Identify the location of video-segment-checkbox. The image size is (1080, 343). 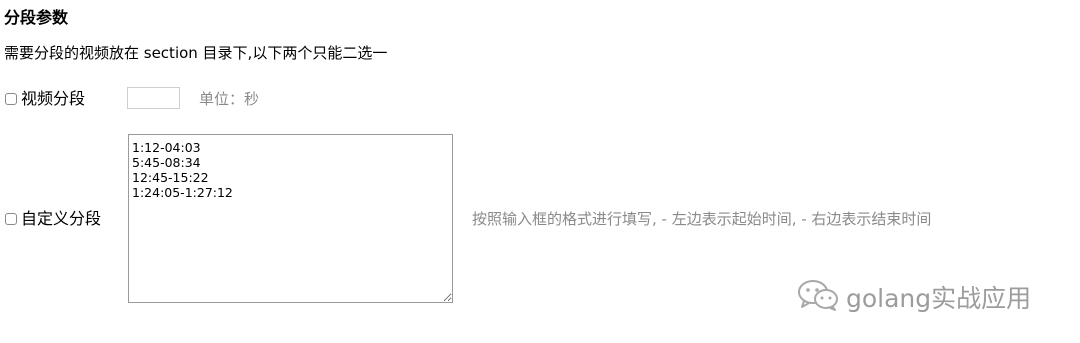
(11, 99).